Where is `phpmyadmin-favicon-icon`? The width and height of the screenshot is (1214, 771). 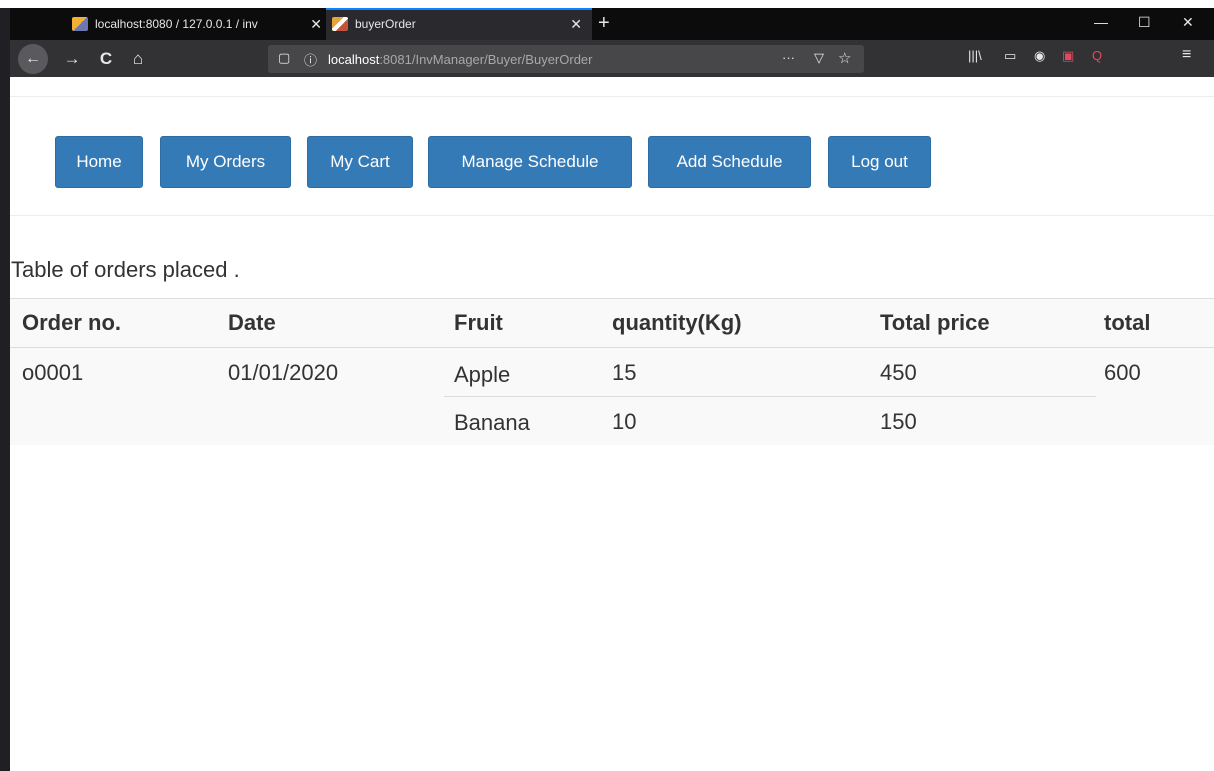 phpmyadmin-favicon-icon is located at coordinates (80, 24).